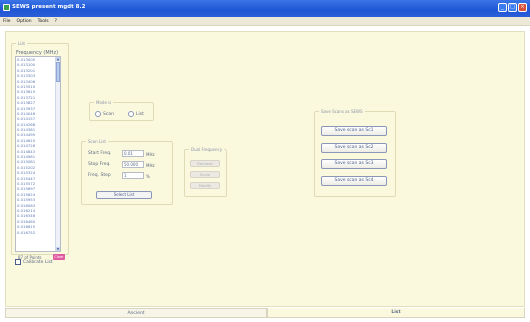  Describe the element at coordinates (396, 313) in the screenshot. I see `tab-list: List` at that location.